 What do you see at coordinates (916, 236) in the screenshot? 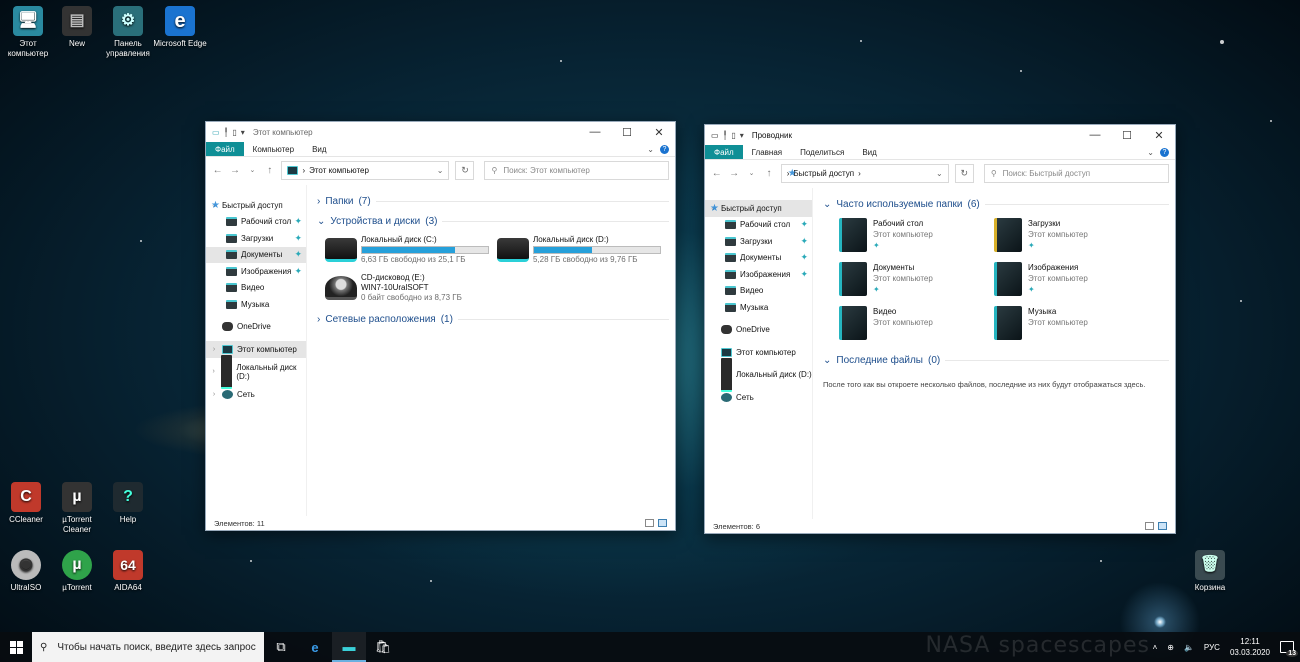
I see `folder-tile-desktop: Рабочий стол Этот компьютер ✦` at bounding box center [916, 236].